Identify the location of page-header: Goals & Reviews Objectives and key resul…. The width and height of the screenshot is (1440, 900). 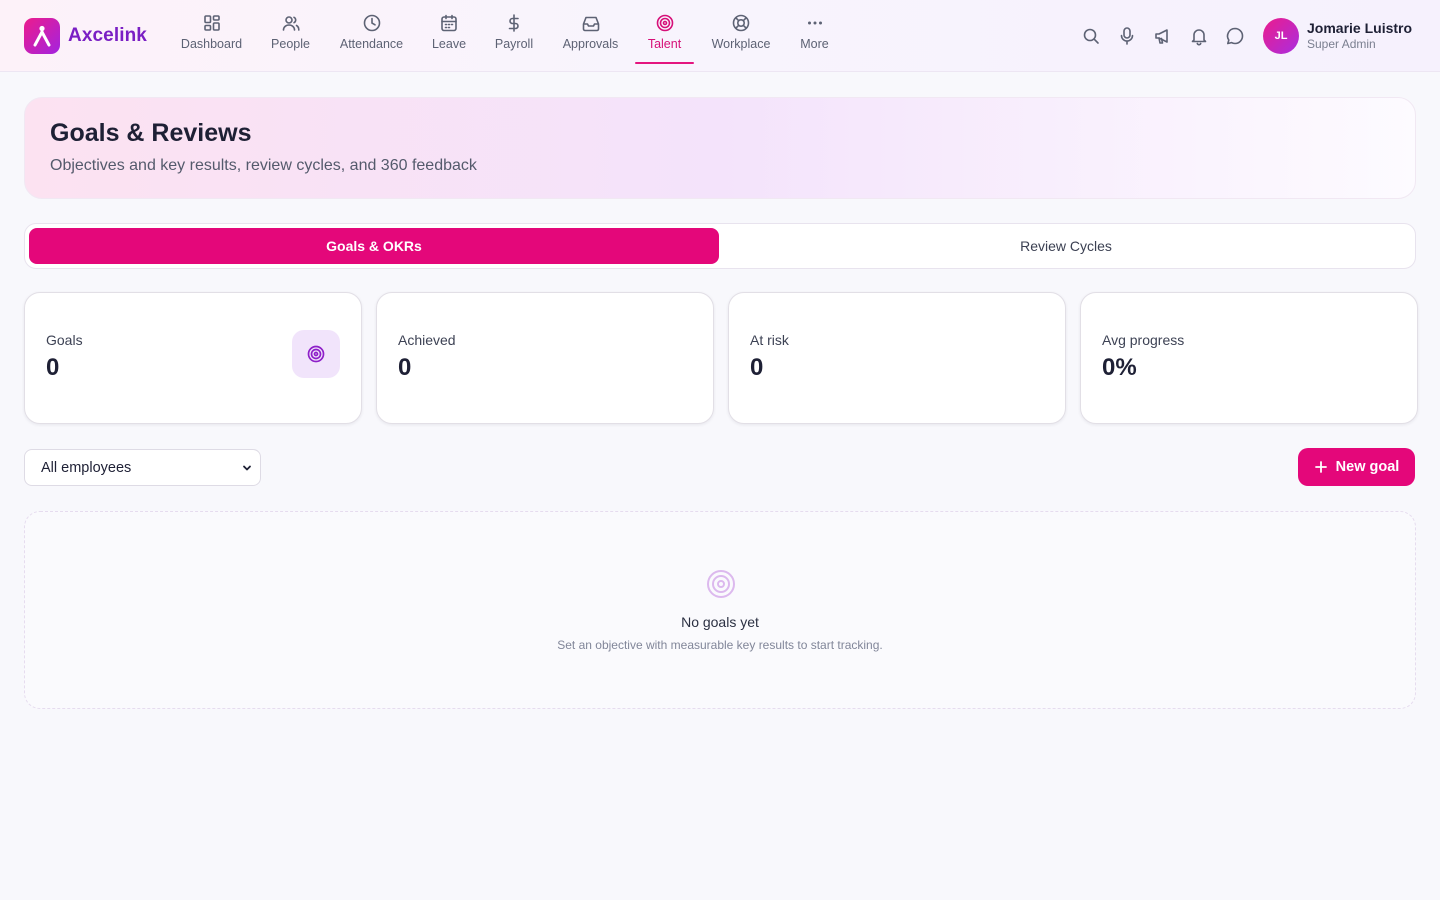
(720, 148).